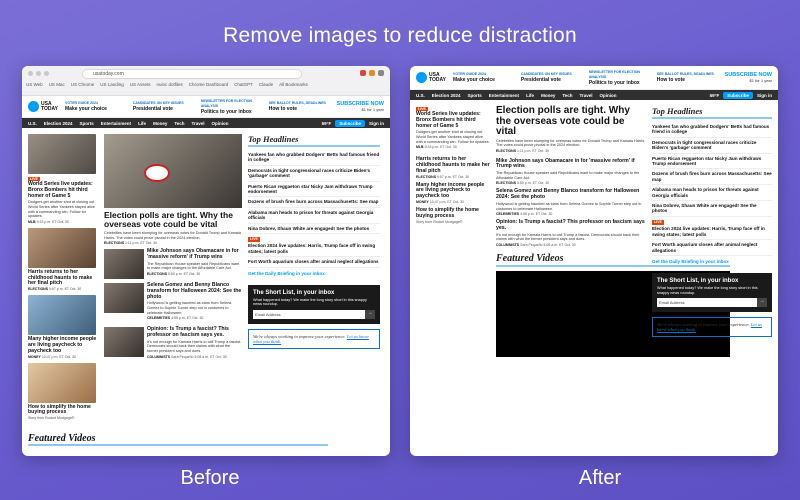 The height and width of the screenshot is (500, 800). What do you see at coordinates (226, 103) in the screenshot?
I see `promo-kicker: NEWSLETTER FOR ELECTION ANALYSIS` at bounding box center [226, 103].